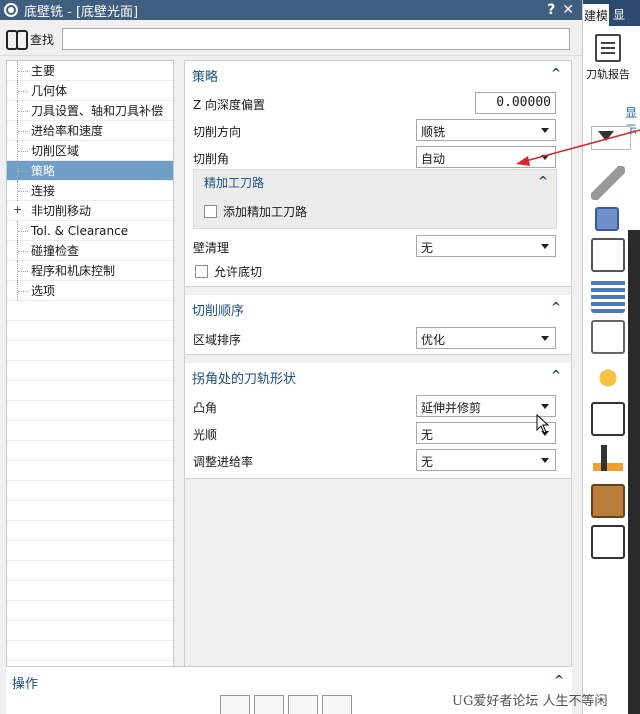 This screenshot has height=714, width=640. What do you see at coordinates (43, 191) in the screenshot?
I see `tree-item-label: 连接` at bounding box center [43, 191].